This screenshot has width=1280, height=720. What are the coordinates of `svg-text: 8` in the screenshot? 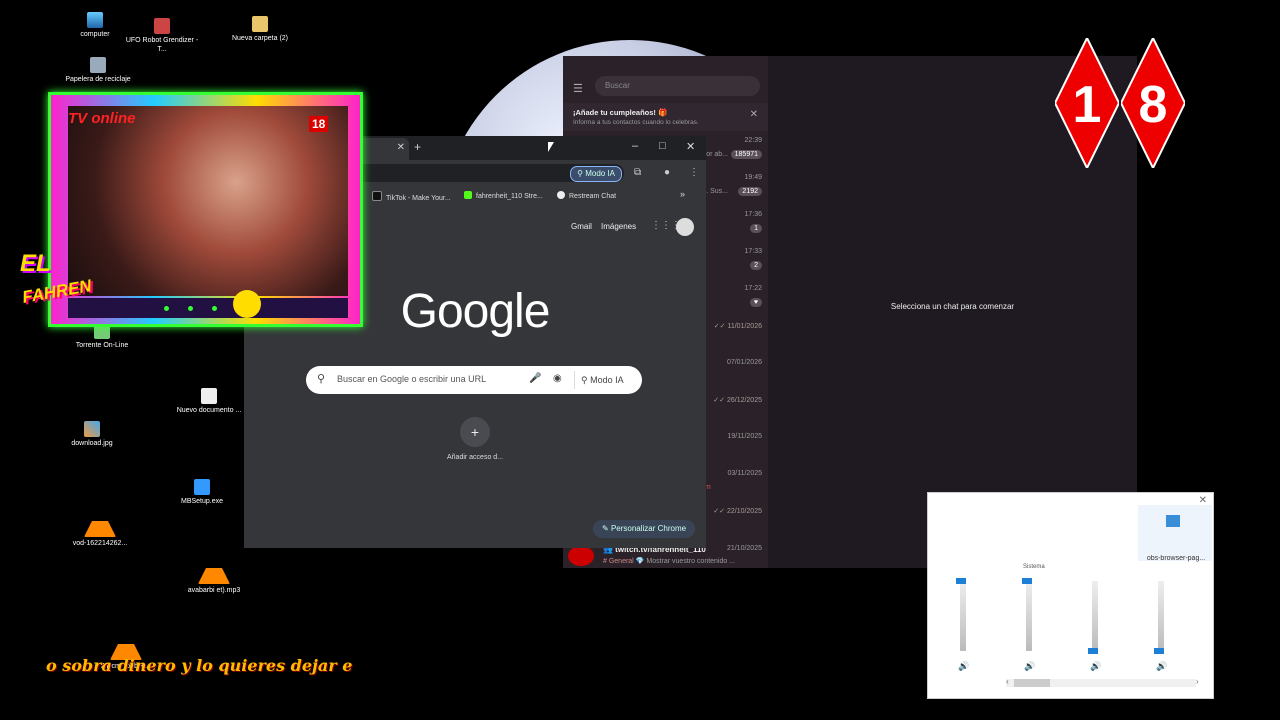 It's located at (1153, 105).